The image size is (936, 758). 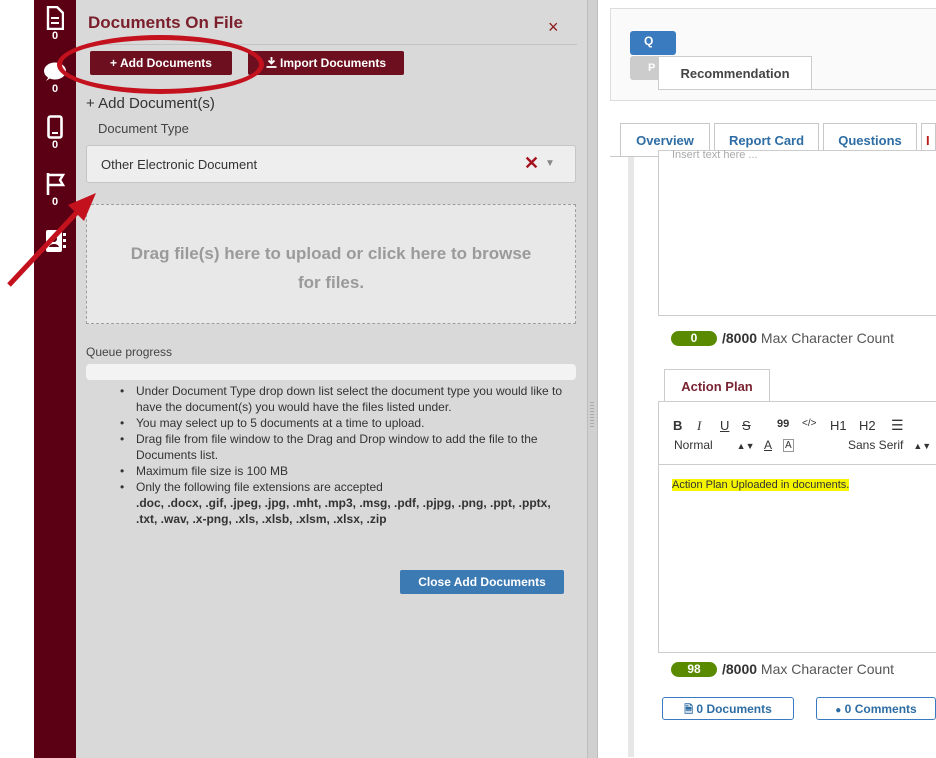 I want to click on blockquote-button: 99, so click(x=783, y=424).